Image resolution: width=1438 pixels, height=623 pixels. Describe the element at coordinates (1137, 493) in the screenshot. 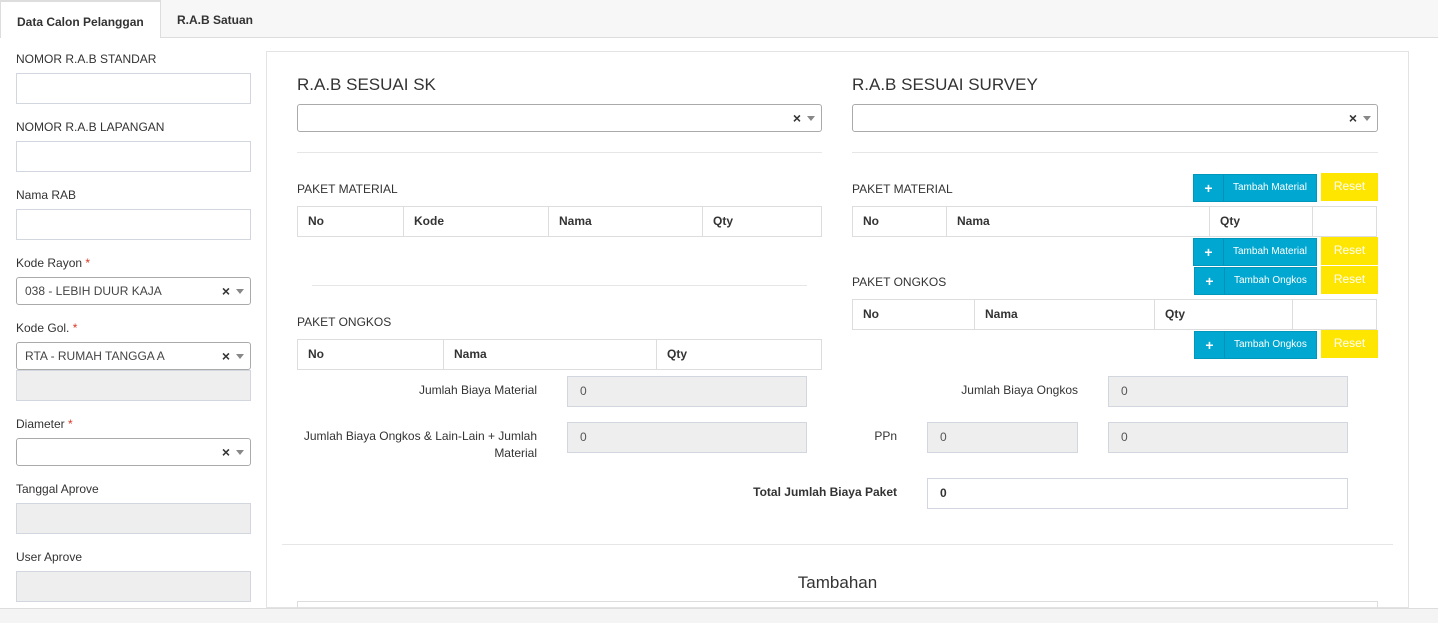

I see `total-jumlah-biaya-paket-field: 0` at that location.